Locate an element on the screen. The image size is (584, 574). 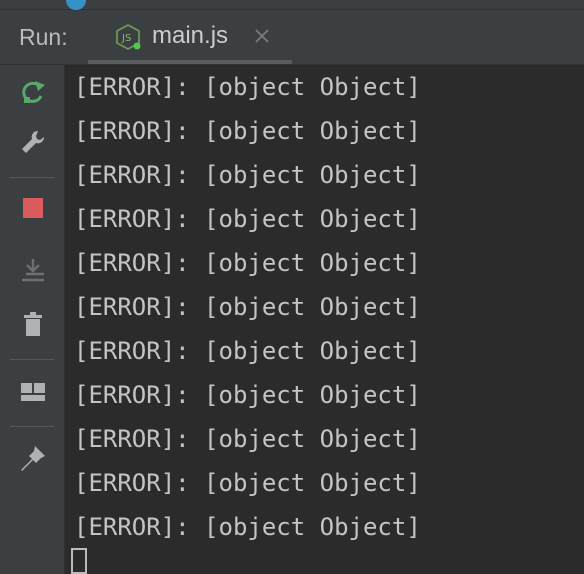
run-toolbar is located at coordinates (32, 319).